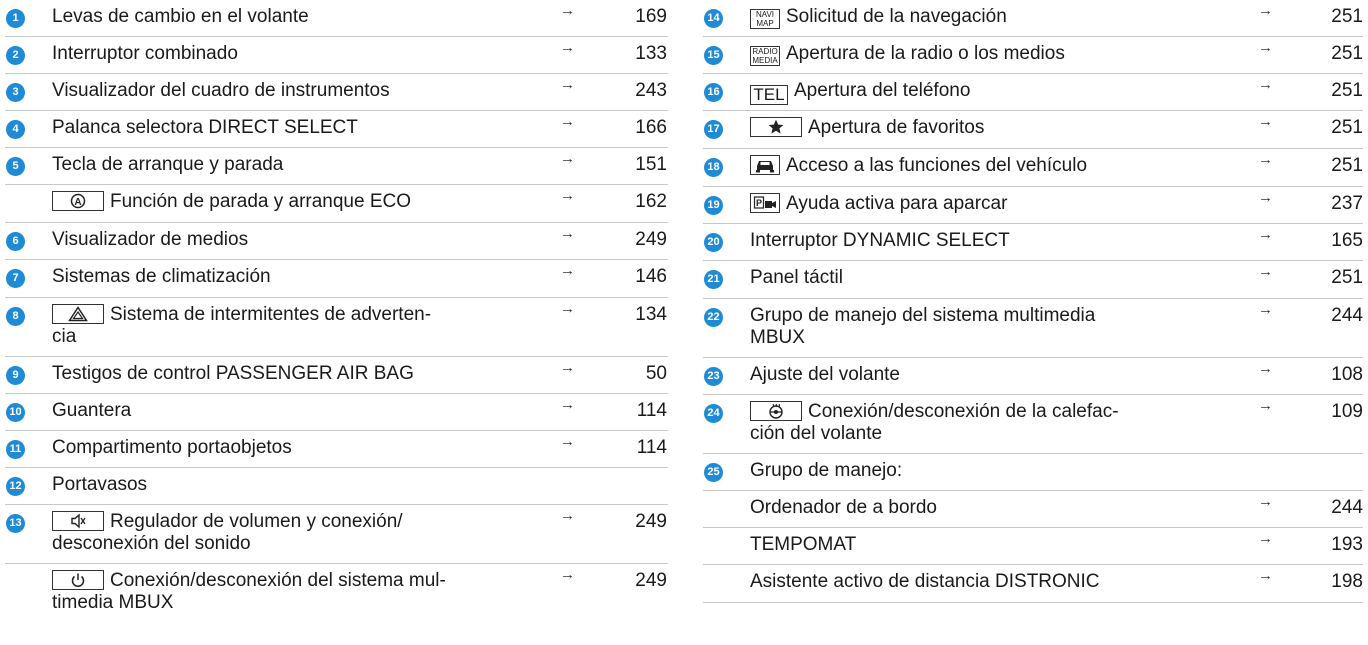  Describe the element at coordinates (637, 17) in the screenshot. I see `page-ref-link: 169` at that location.